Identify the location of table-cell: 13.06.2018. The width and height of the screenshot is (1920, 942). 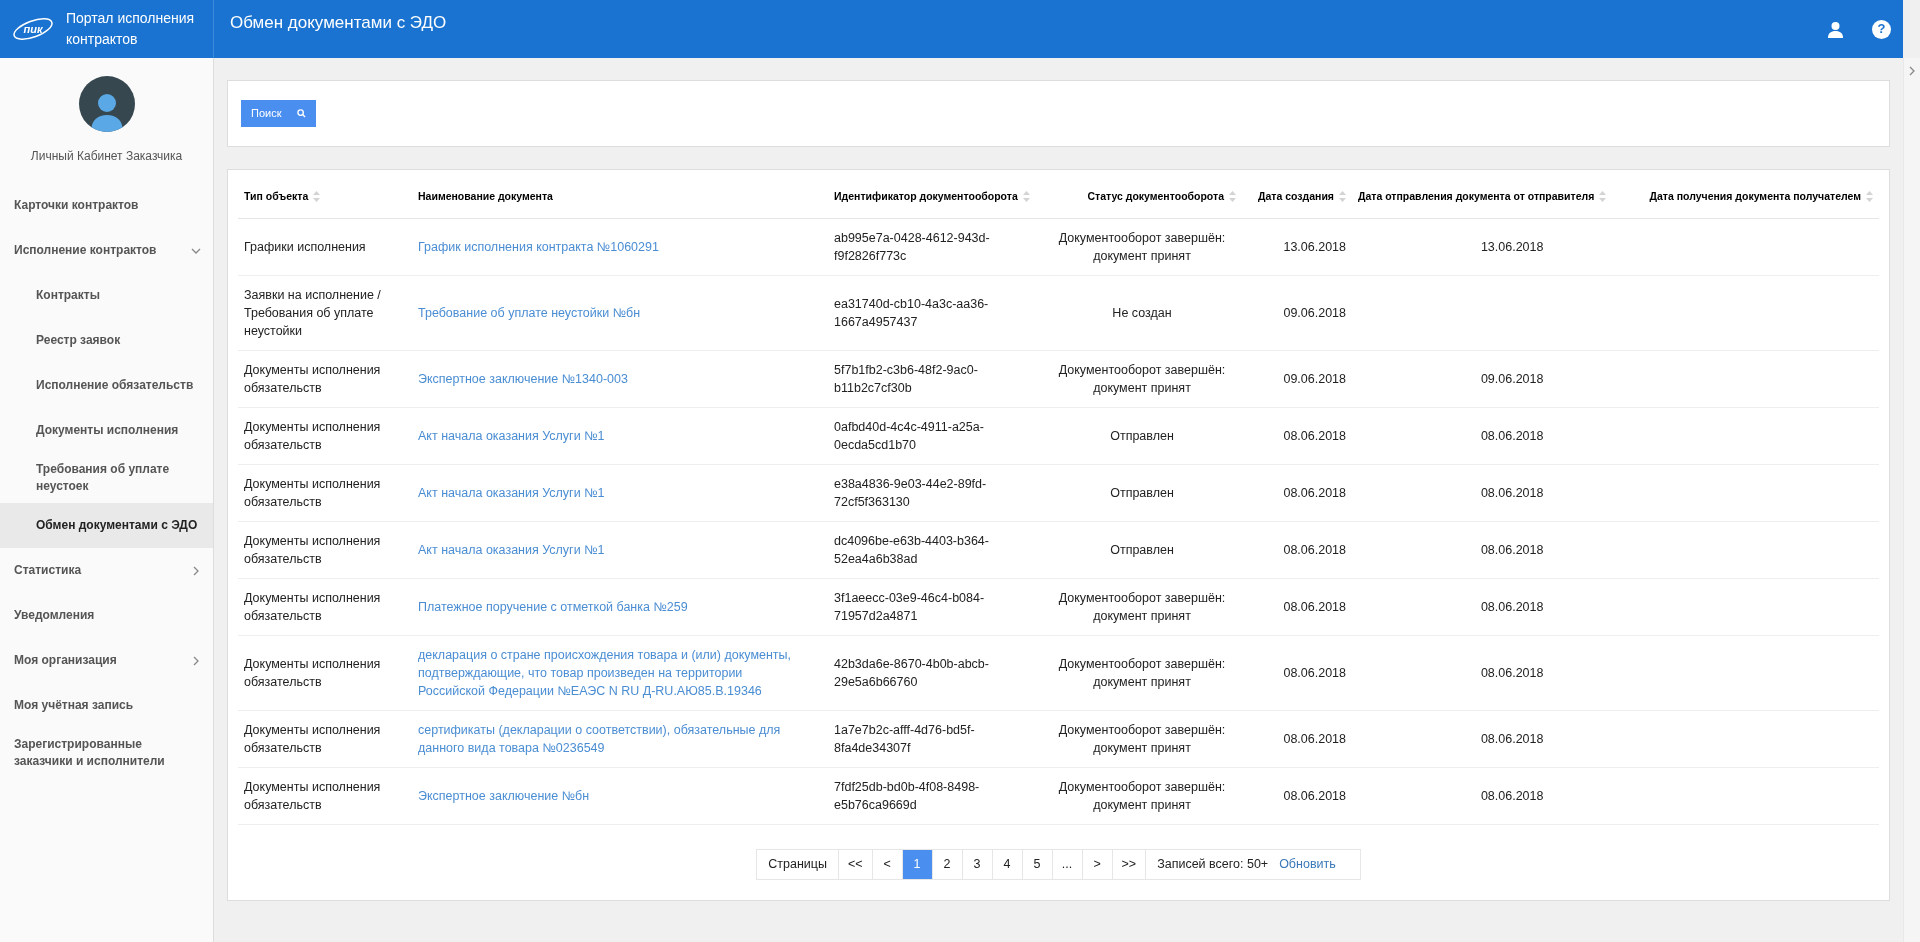
(1314, 246).